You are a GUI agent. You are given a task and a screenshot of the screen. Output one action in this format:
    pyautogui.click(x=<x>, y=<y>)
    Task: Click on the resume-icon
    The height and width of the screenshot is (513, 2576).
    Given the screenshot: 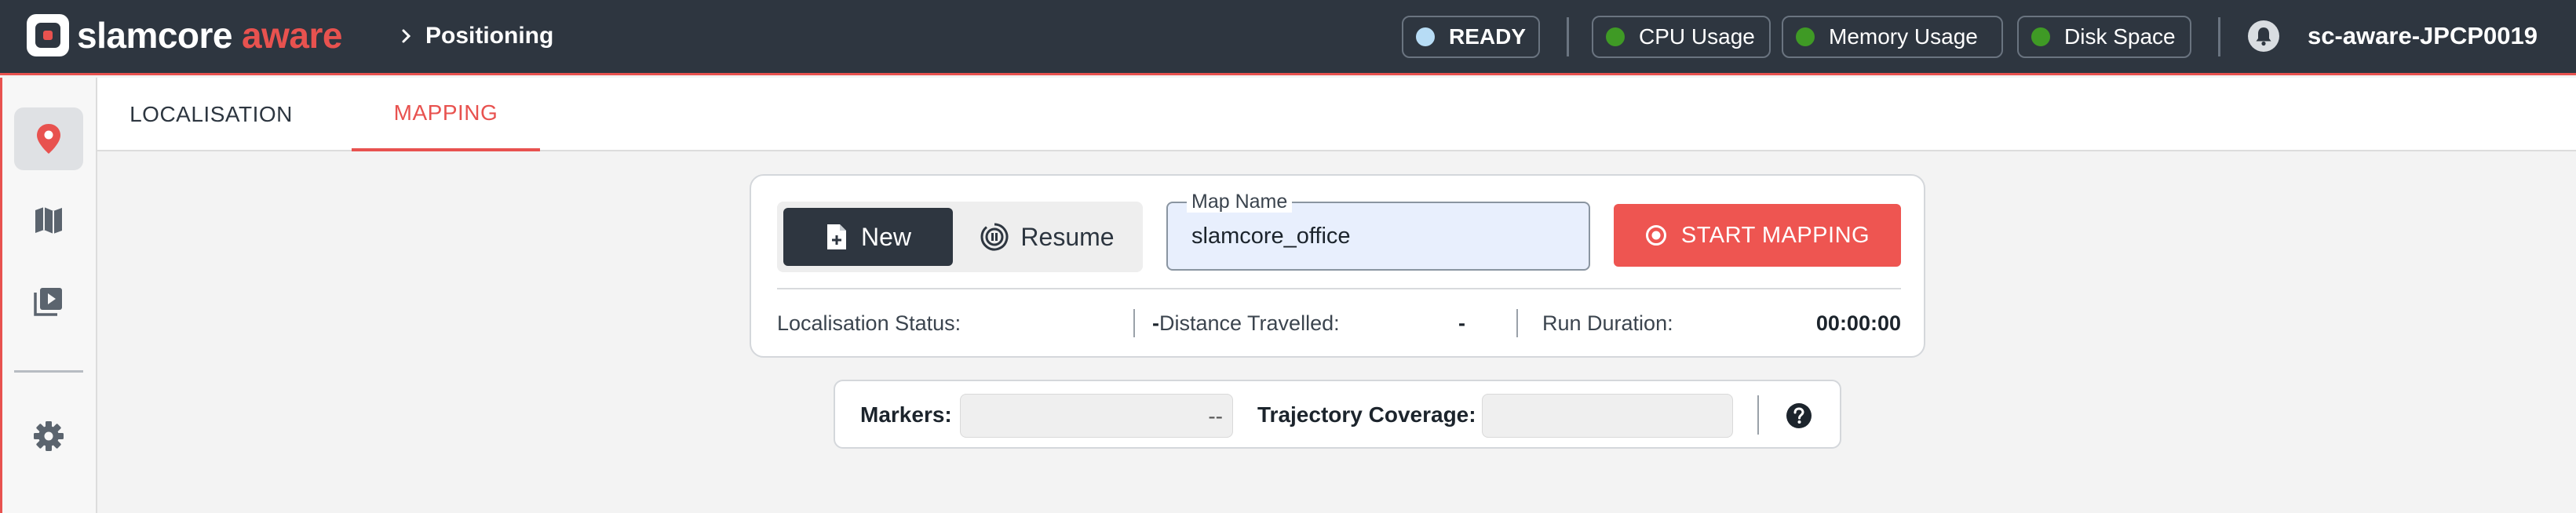 What is the action you would take?
    pyautogui.click(x=994, y=237)
    